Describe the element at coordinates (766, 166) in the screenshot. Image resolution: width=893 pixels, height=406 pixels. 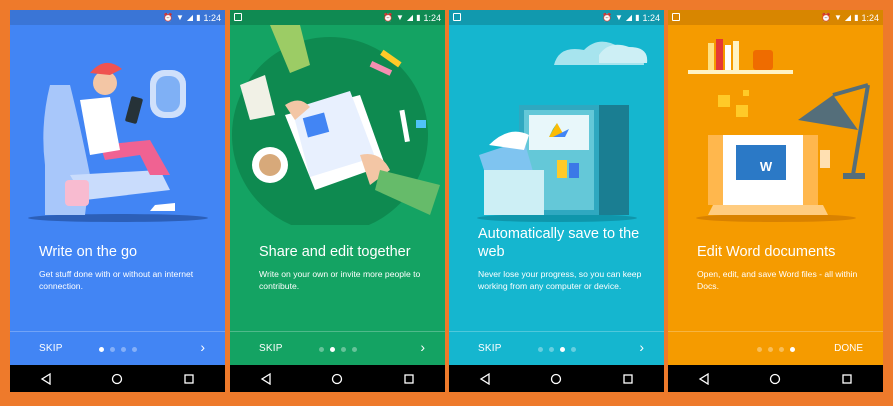
I see `word-badge: W` at that location.